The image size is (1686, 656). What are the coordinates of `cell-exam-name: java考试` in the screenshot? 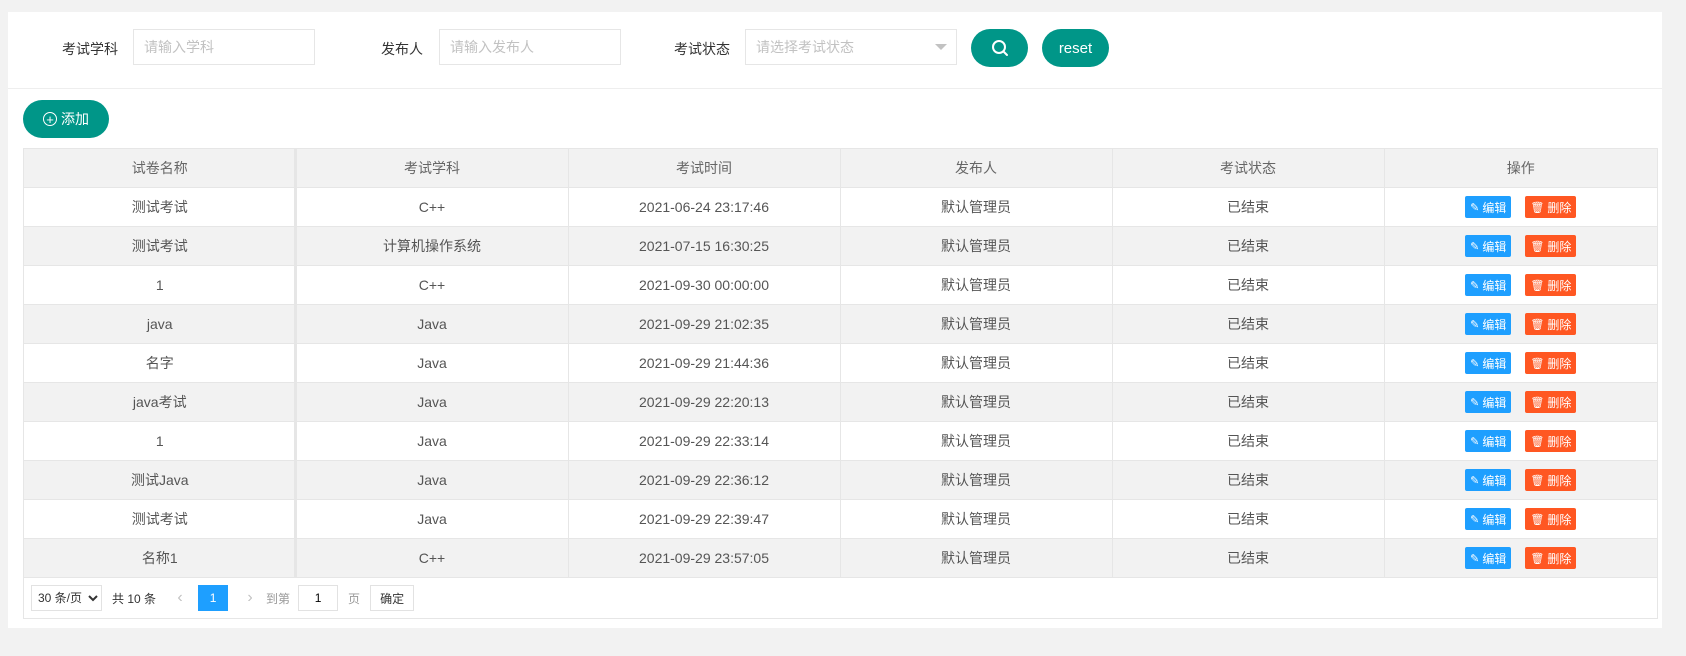 It's located at (160, 402).